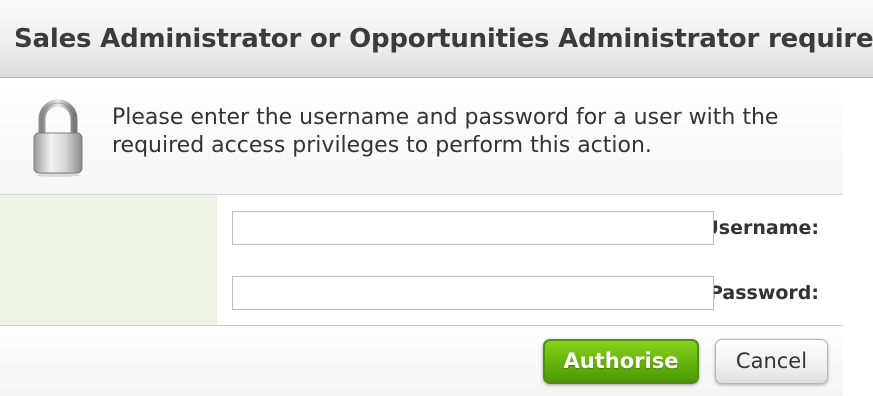  What do you see at coordinates (771, 361) in the screenshot?
I see `cancel-button: Cancel` at bounding box center [771, 361].